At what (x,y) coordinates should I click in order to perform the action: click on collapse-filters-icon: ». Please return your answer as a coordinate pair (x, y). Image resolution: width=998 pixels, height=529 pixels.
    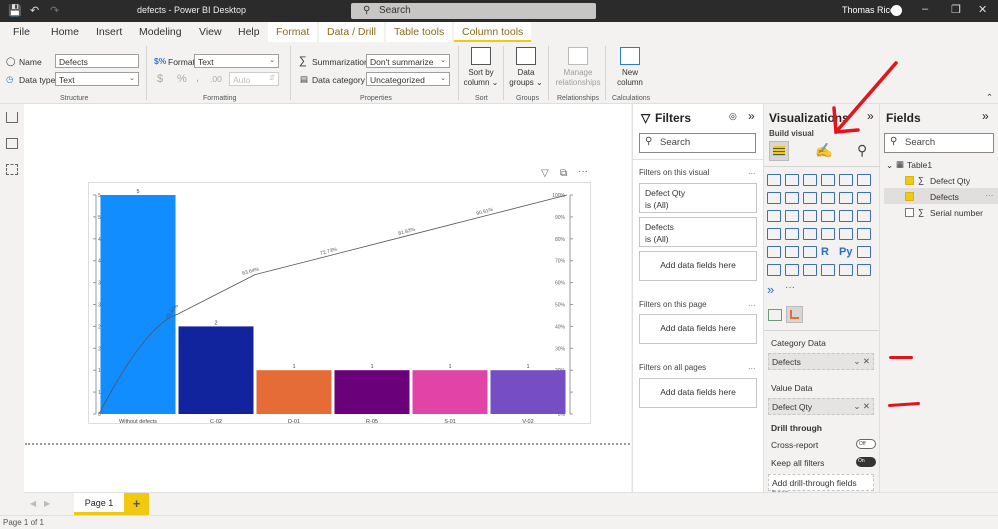
    Looking at the image, I should click on (751, 116).